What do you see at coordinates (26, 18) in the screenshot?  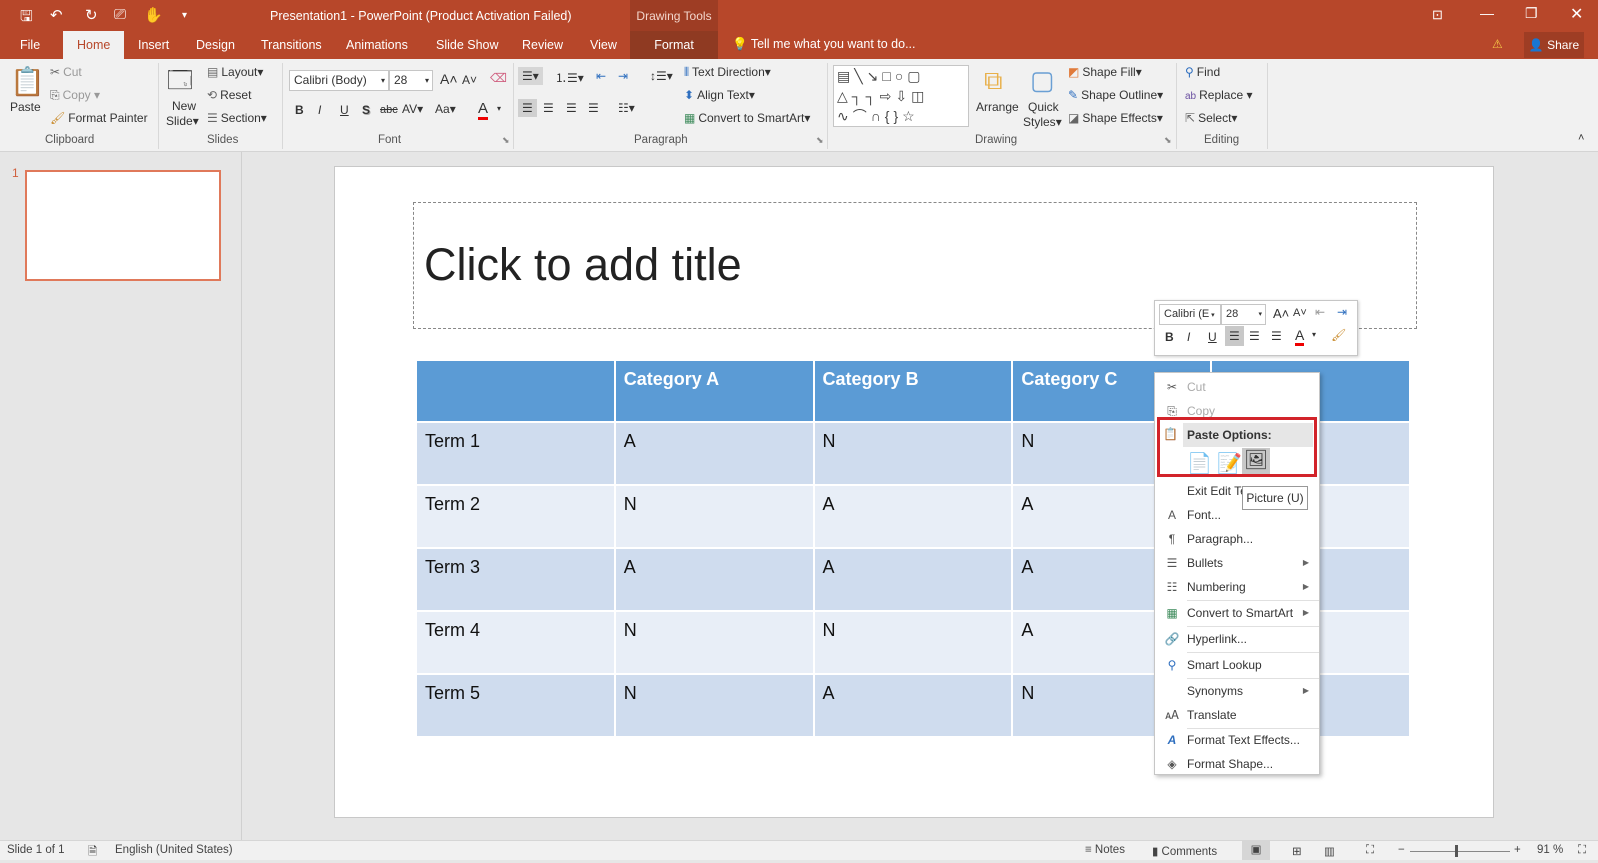 I see `save-icon: 🖫` at bounding box center [26, 18].